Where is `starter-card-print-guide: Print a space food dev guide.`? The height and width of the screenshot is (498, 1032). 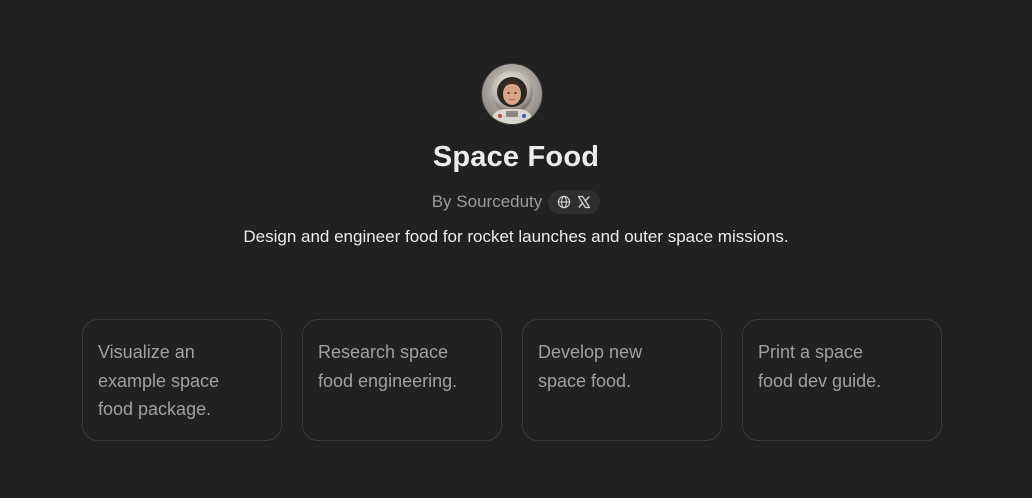 starter-card-print-guide: Print a space food dev guide. is located at coordinates (842, 380).